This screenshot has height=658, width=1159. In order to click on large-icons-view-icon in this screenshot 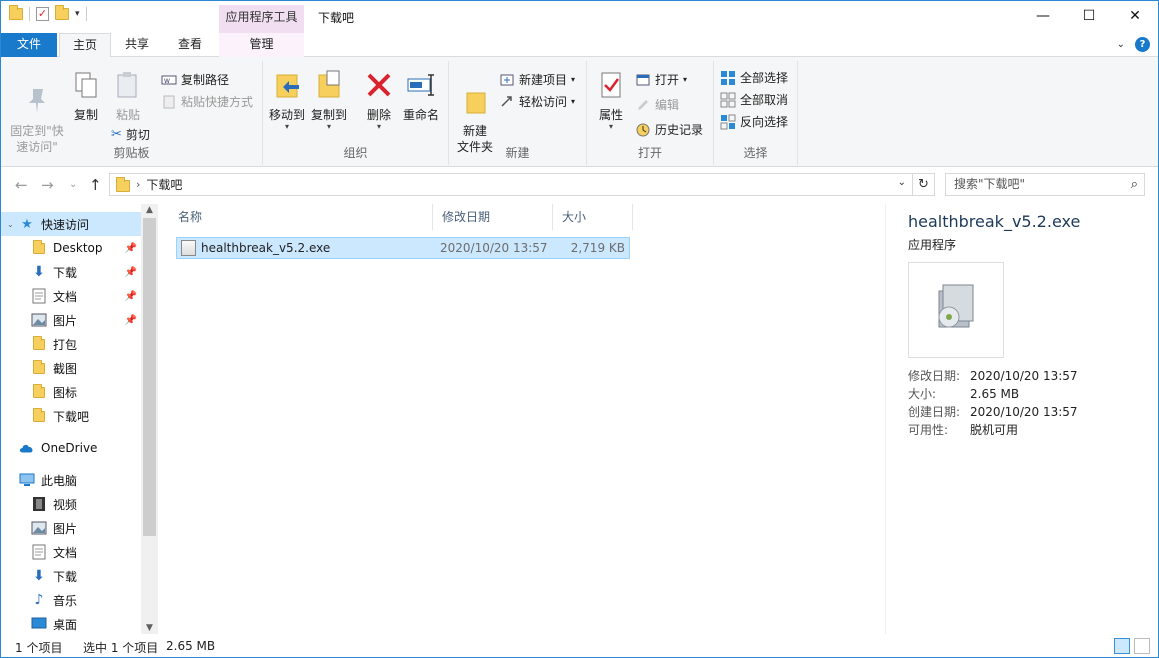, I will do `click(1142, 646)`.